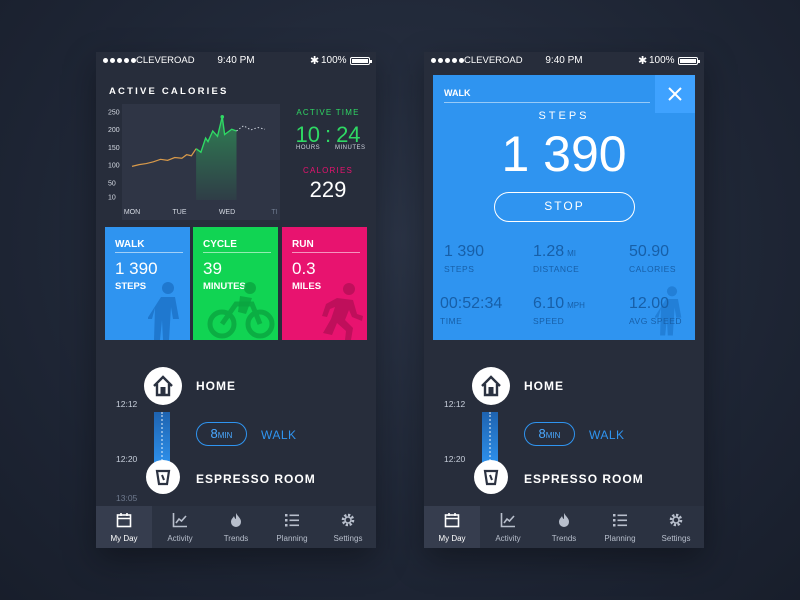 The image size is (800, 600). I want to click on cyclist-icon, so click(241, 310).